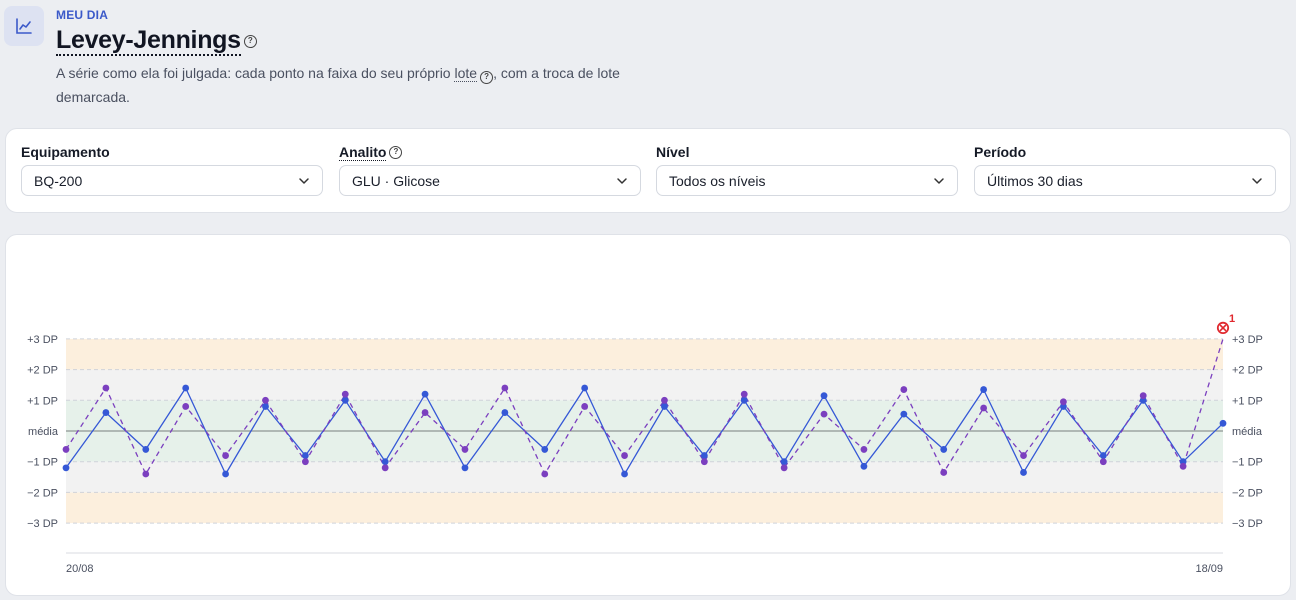  What do you see at coordinates (1209, 569) in the screenshot?
I see `x-tick-label-end: 18/09` at bounding box center [1209, 569].